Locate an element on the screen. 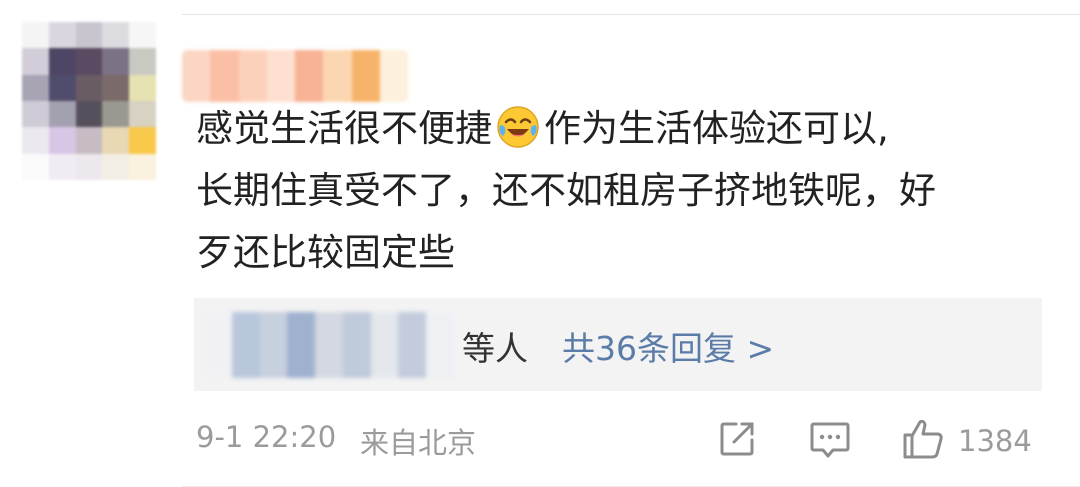 This screenshot has width=1080, height=487. share-icon is located at coordinates (737, 441).